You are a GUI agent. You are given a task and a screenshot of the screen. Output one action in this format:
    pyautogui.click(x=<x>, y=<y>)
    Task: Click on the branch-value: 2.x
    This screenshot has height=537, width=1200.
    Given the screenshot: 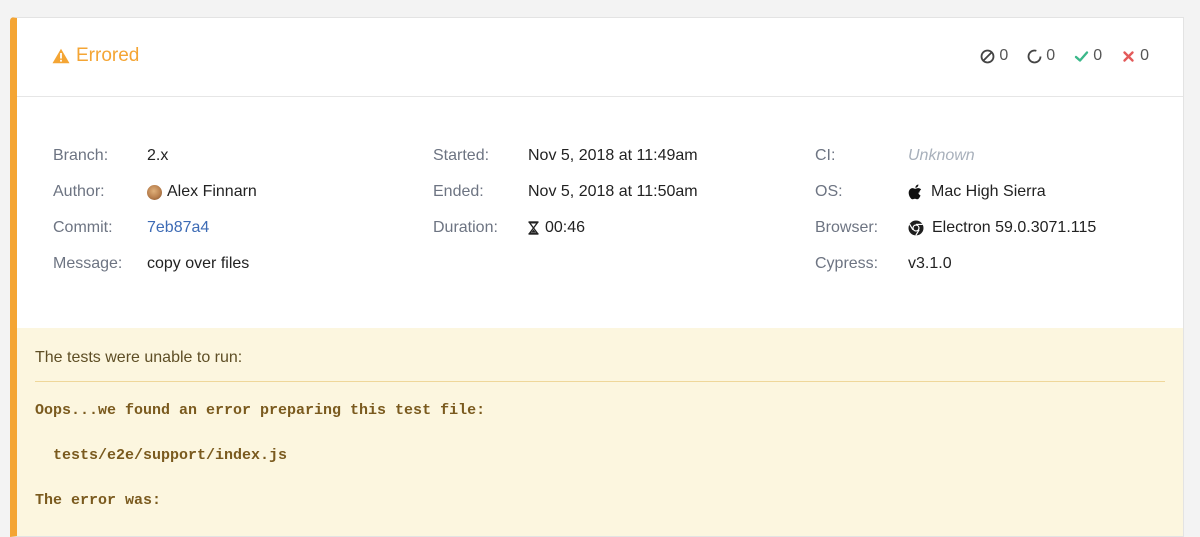 What is the action you would take?
    pyautogui.click(x=158, y=155)
    